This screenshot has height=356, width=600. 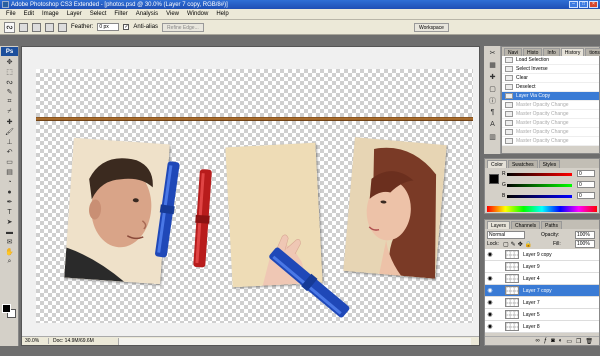 I want to click on tool-presets-icon: ✂, so click(x=492, y=52).